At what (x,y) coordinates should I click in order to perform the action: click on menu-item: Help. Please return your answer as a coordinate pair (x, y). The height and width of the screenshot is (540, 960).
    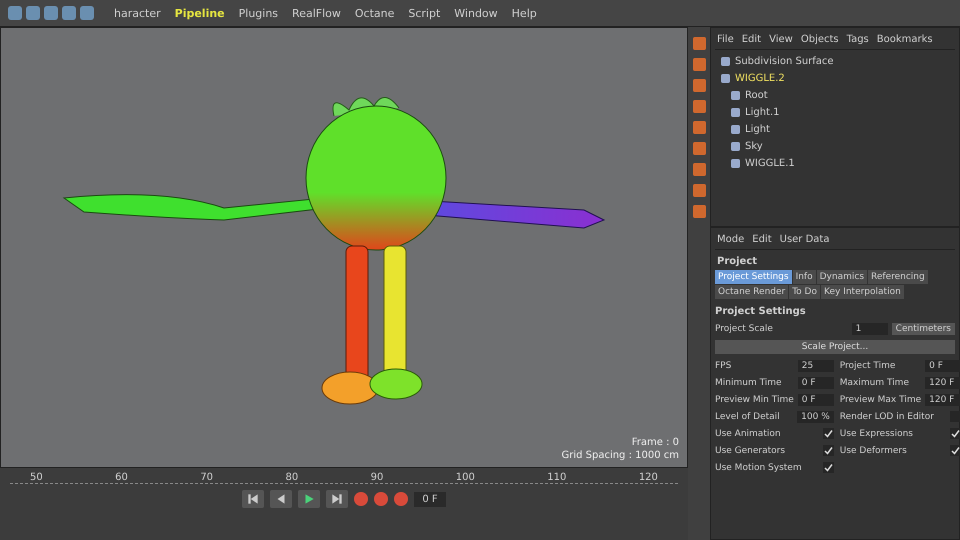
    Looking at the image, I should click on (524, 13).